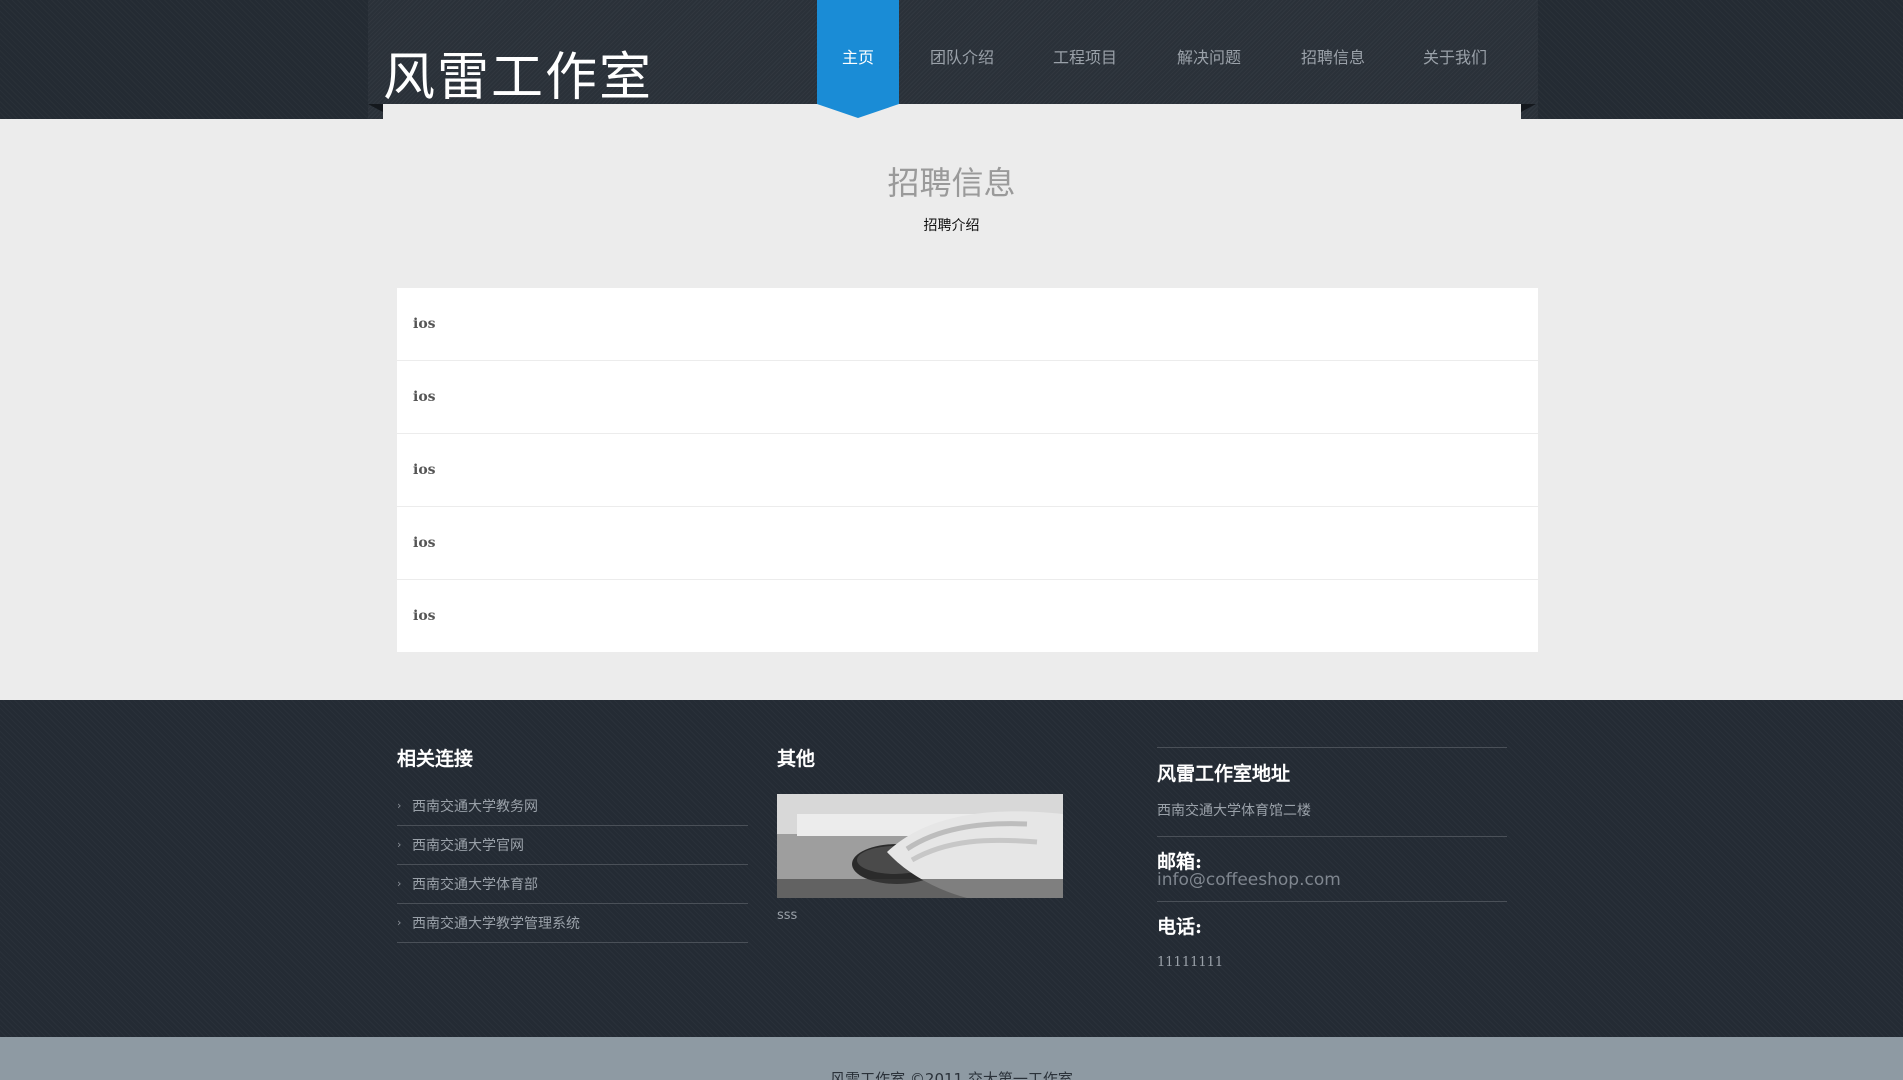 This screenshot has width=1903, height=1080. Describe the element at coordinates (572, 884) in the screenshot. I see `footer-link: › 西南交通大学体育部` at that location.